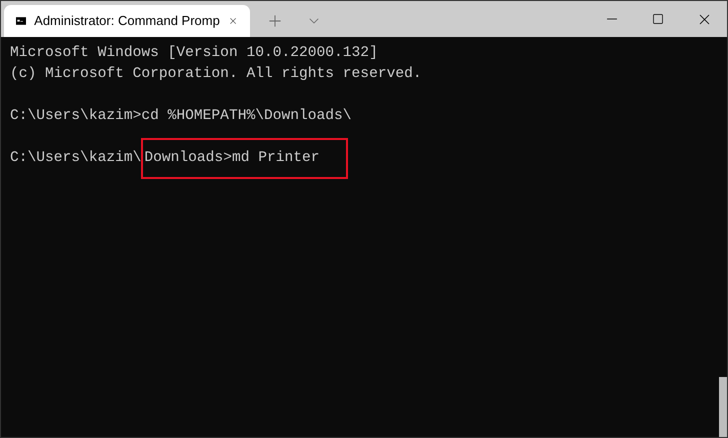  What do you see at coordinates (658, 19) in the screenshot?
I see `maximize-icon` at bounding box center [658, 19].